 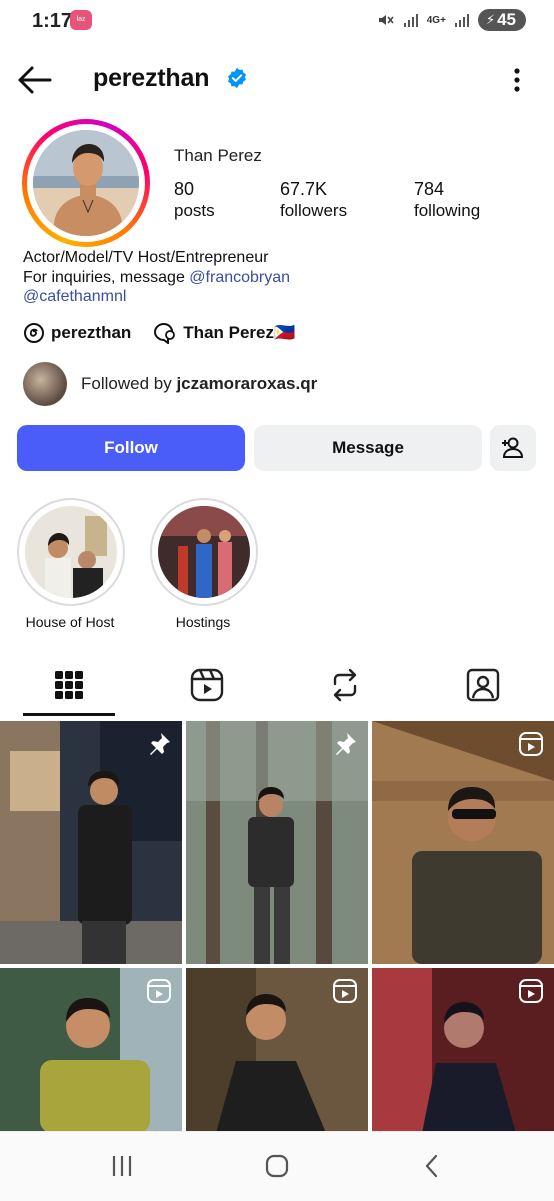 What do you see at coordinates (447, 210) in the screenshot?
I see `stat-label: following` at bounding box center [447, 210].